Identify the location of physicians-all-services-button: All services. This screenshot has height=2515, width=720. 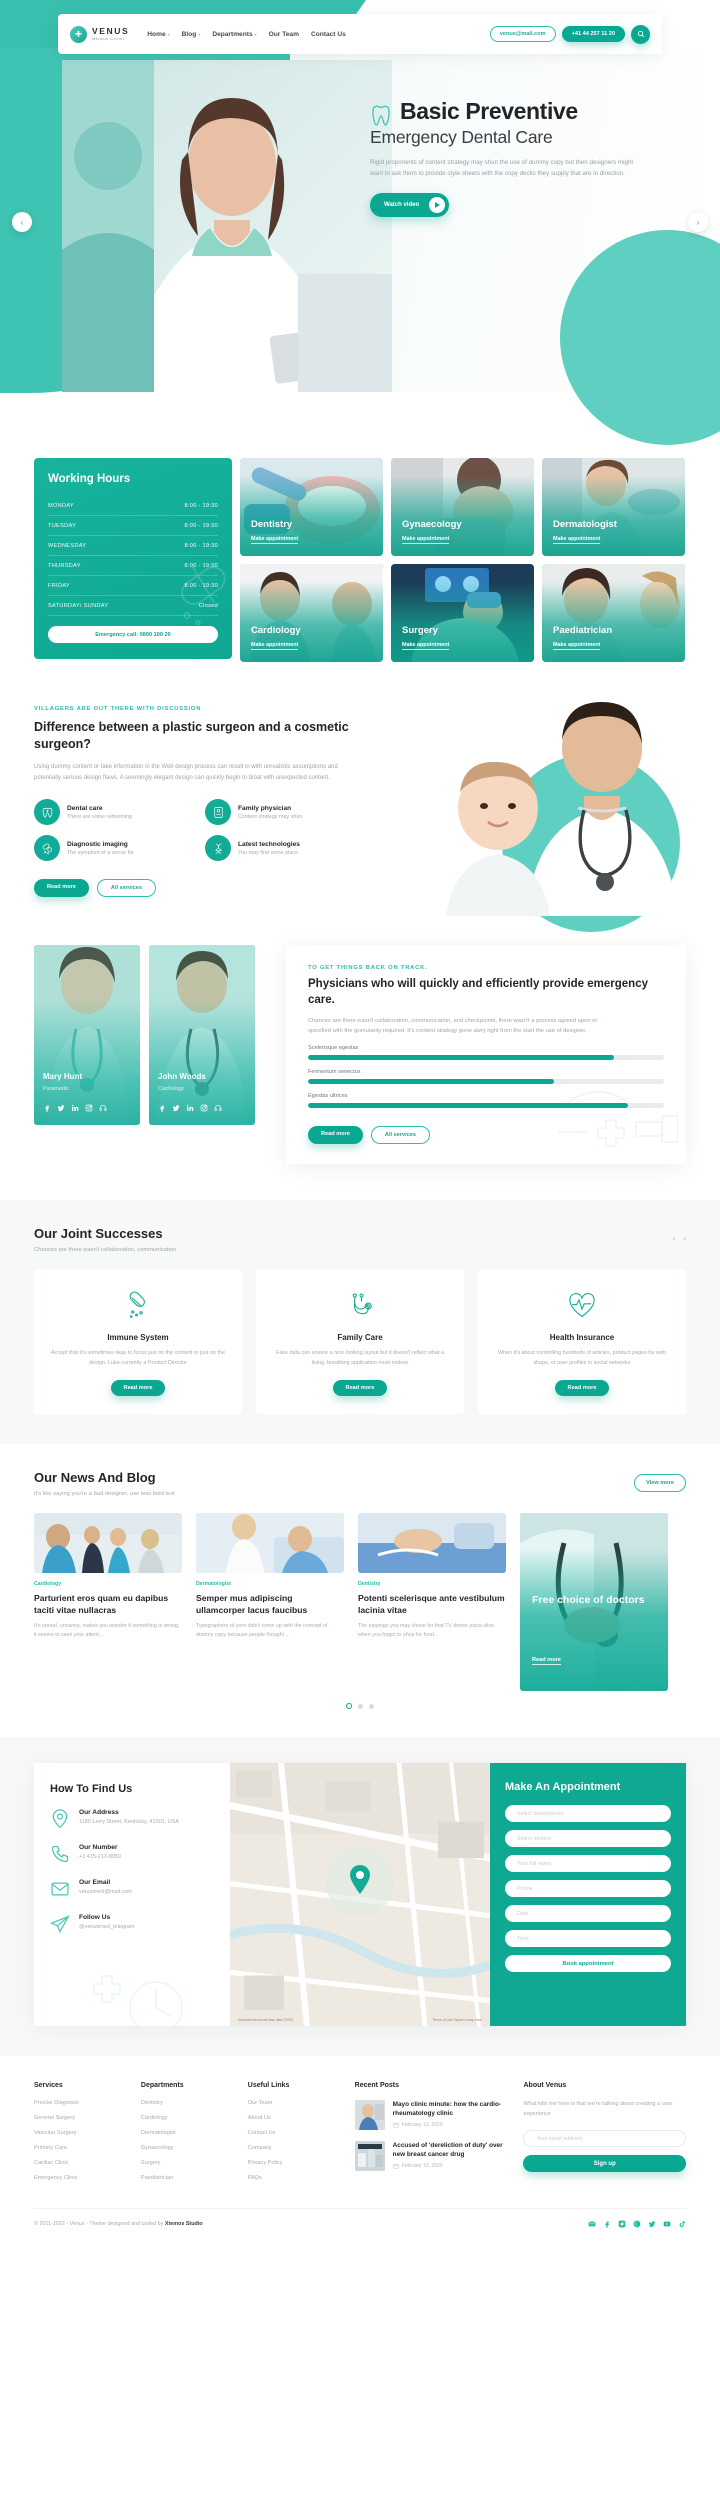
(400, 1135).